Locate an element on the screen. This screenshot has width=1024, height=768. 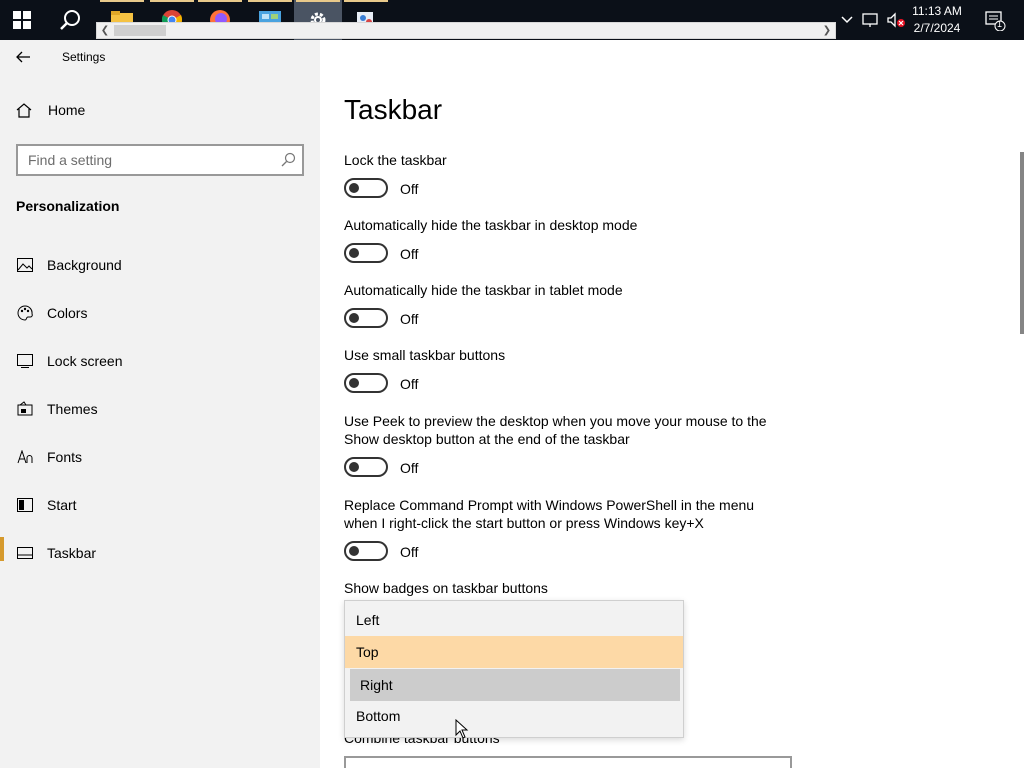
sidebar-item-label: Background is located at coordinates (84, 265).